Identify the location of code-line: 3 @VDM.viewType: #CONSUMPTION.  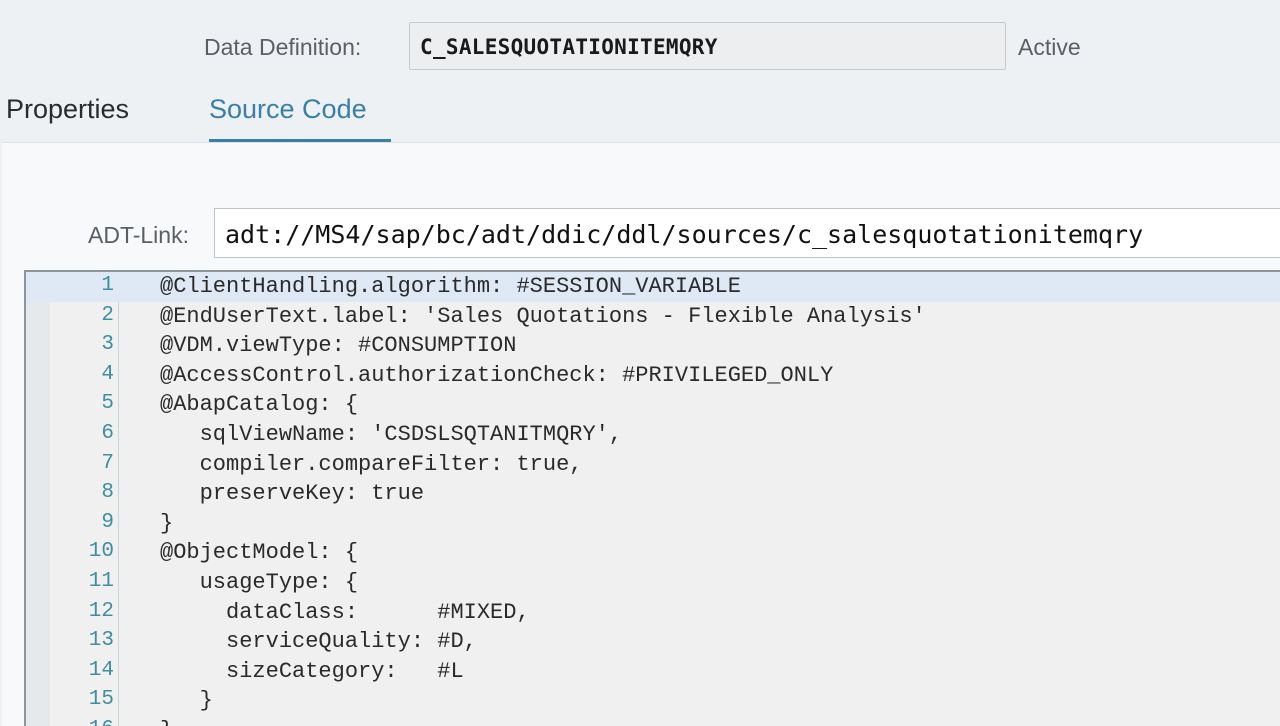
(653, 346).